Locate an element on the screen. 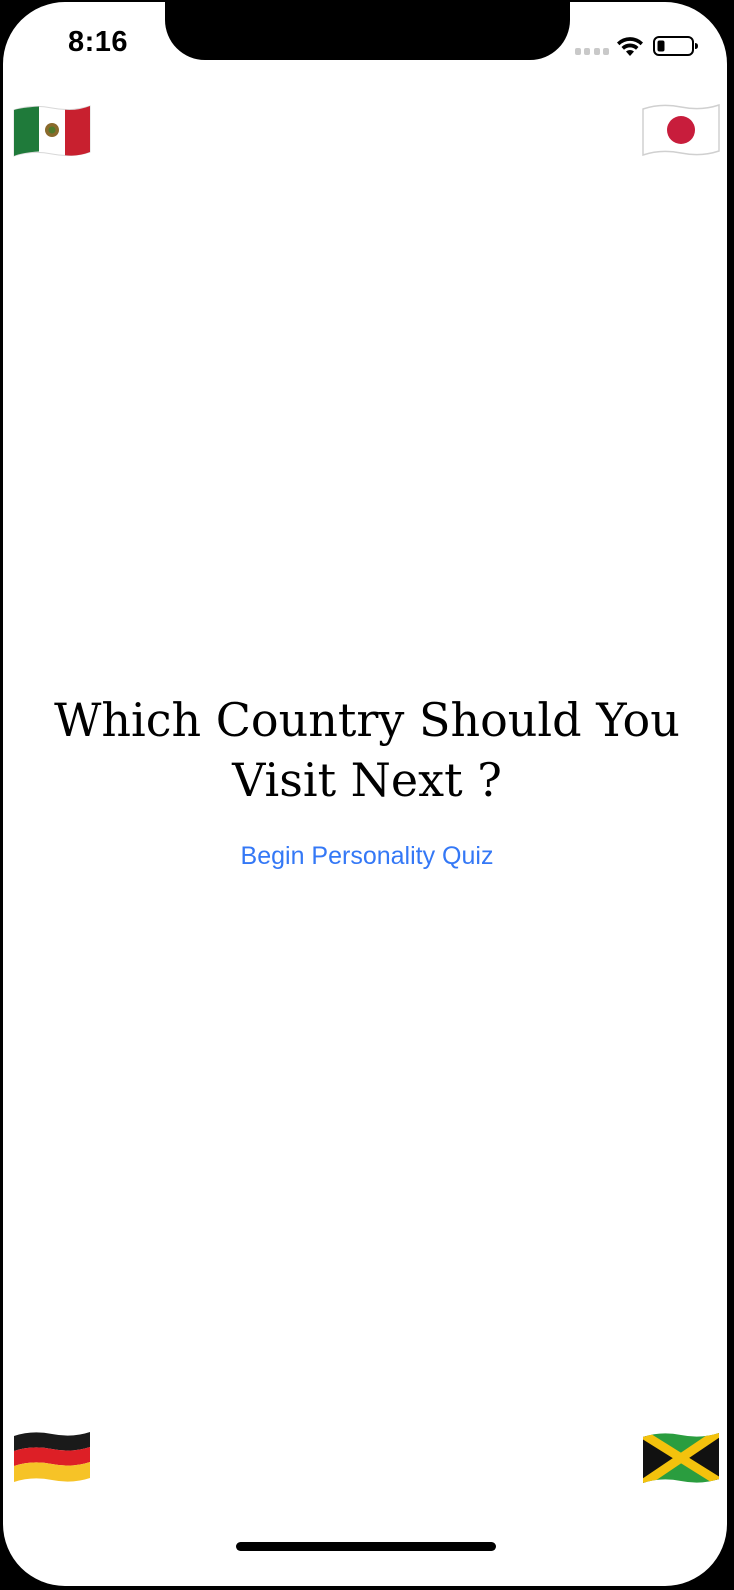  page-title-line-1: Which Country Should You is located at coordinates (367, 720).